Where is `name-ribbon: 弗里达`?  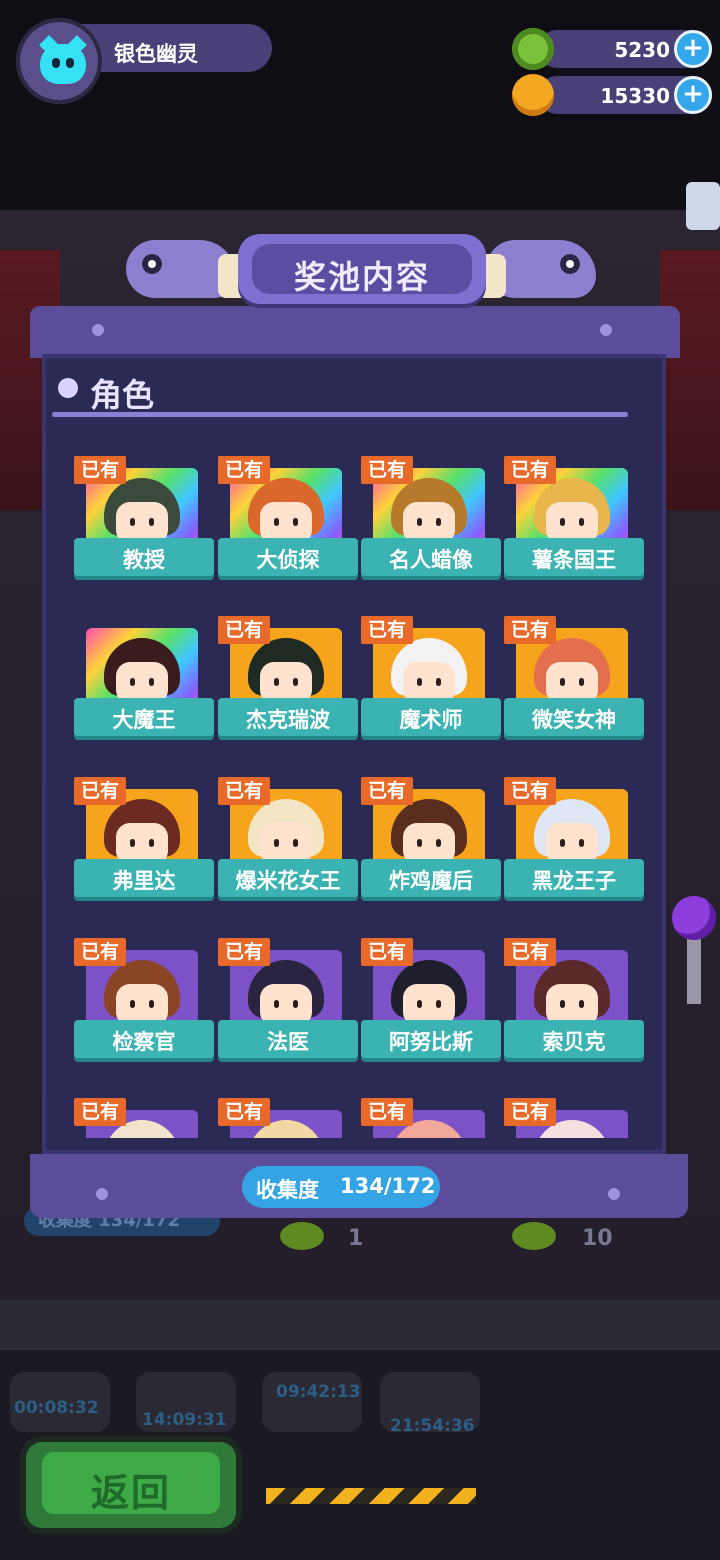 name-ribbon: 弗里达 is located at coordinates (144, 878).